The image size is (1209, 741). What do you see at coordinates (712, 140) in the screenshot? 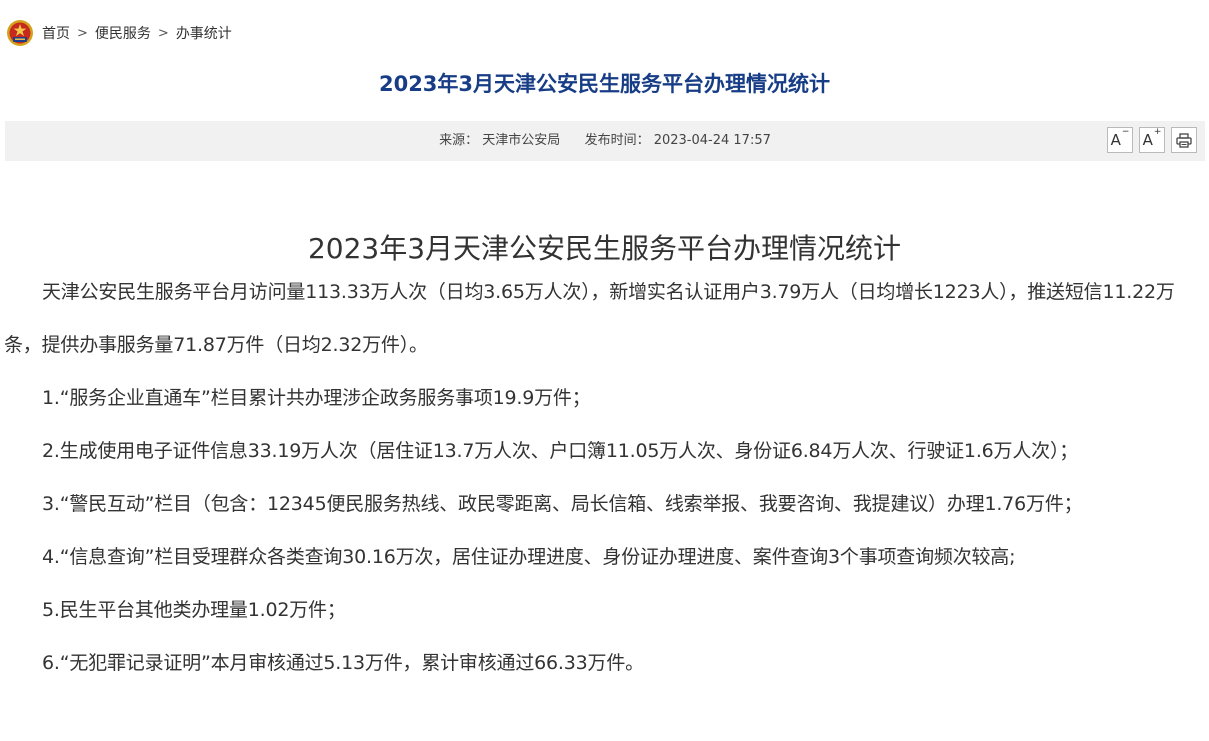
I see `publish-time-value: 2023-04-24 17:57` at bounding box center [712, 140].